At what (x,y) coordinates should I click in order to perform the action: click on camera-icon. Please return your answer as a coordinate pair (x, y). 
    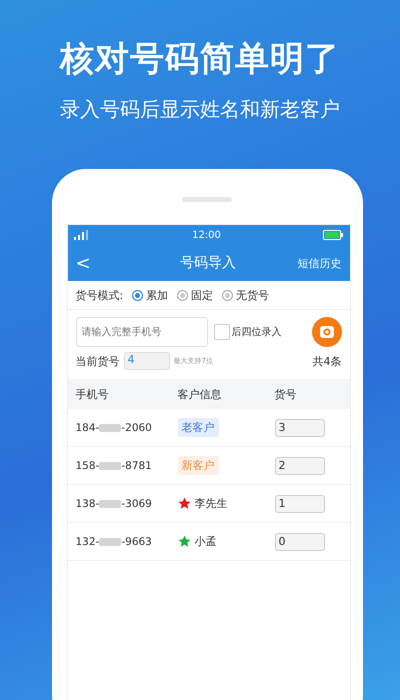
    Looking at the image, I should click on (327, 332).